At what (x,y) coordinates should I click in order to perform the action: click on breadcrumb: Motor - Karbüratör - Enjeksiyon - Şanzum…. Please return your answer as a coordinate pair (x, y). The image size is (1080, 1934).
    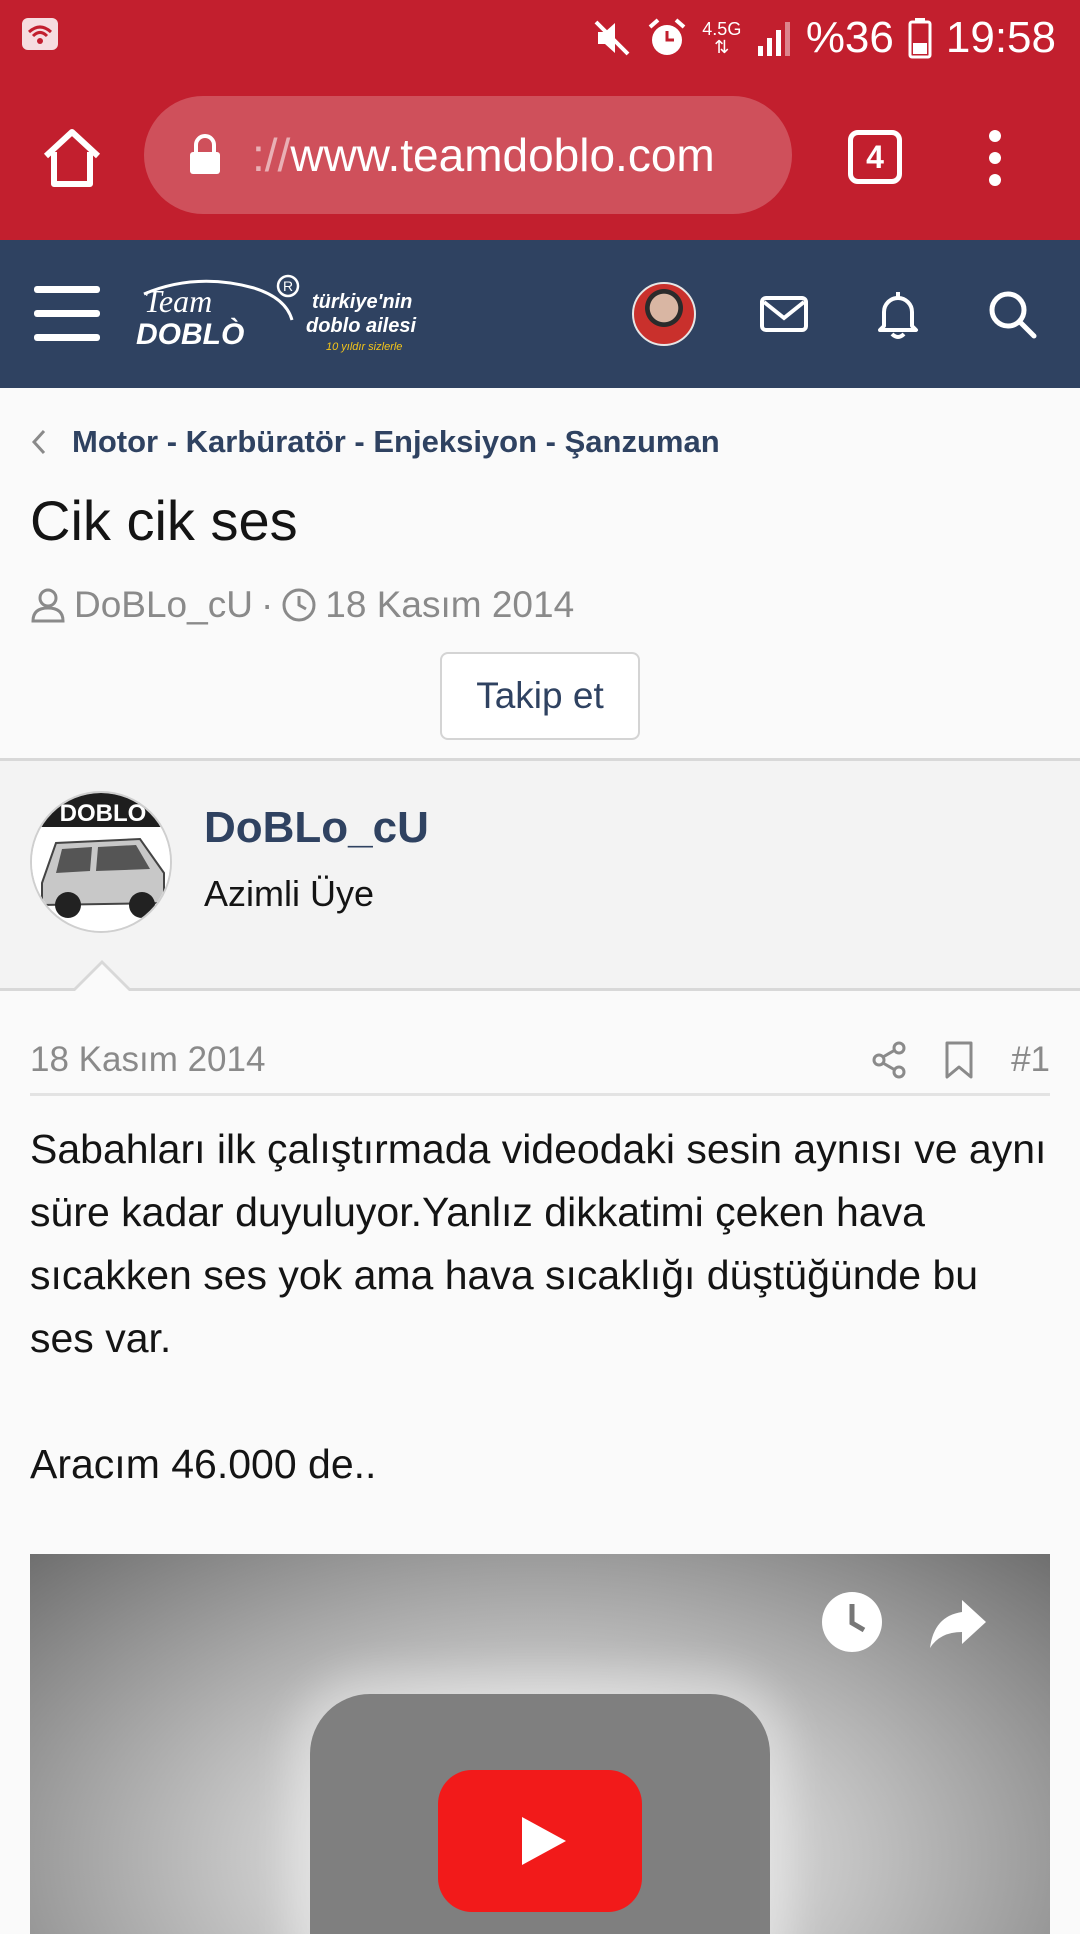
    Looking at the image, I should click on (375, 442).